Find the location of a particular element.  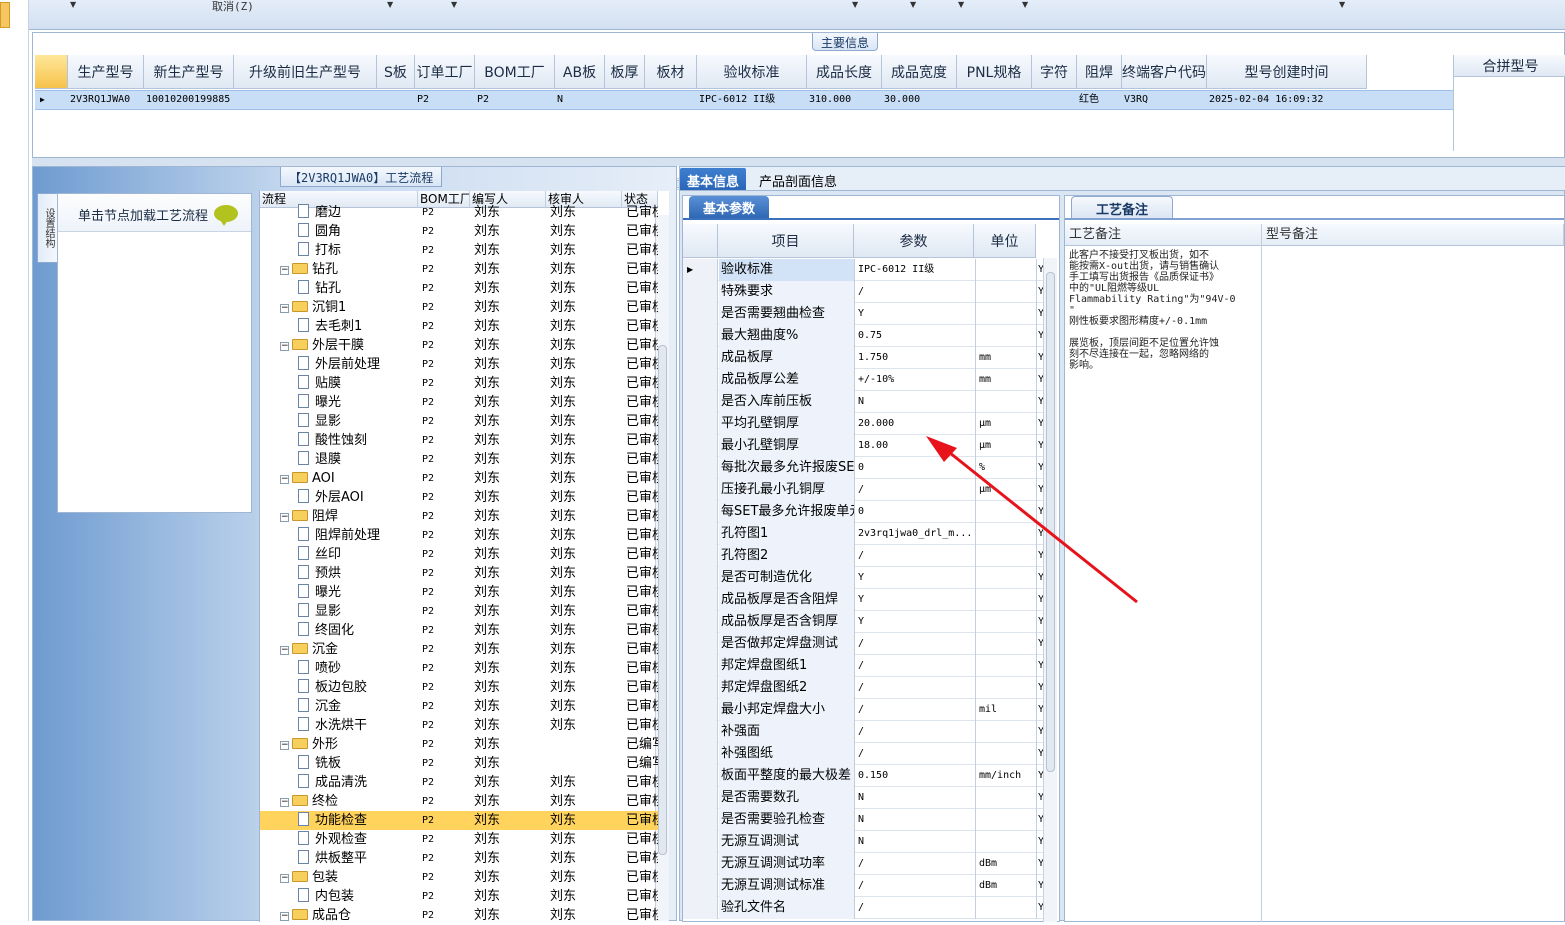

annotation-arrow is located at coordinates (1032, 520).